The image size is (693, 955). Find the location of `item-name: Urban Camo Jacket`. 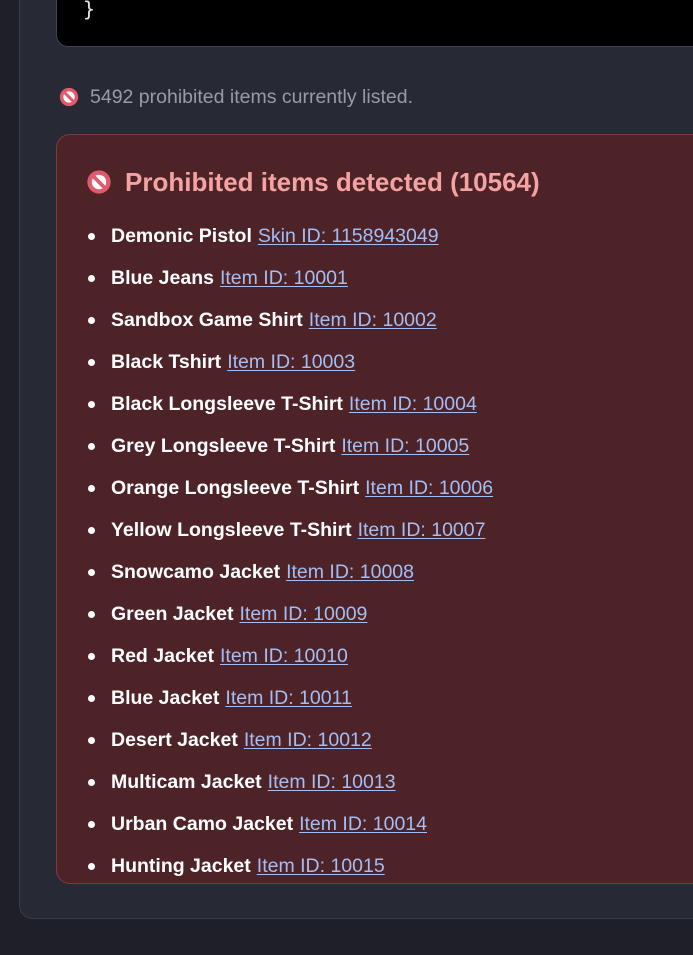

item-name: Urban Camo Jacket is located at coordinates (202, 823).